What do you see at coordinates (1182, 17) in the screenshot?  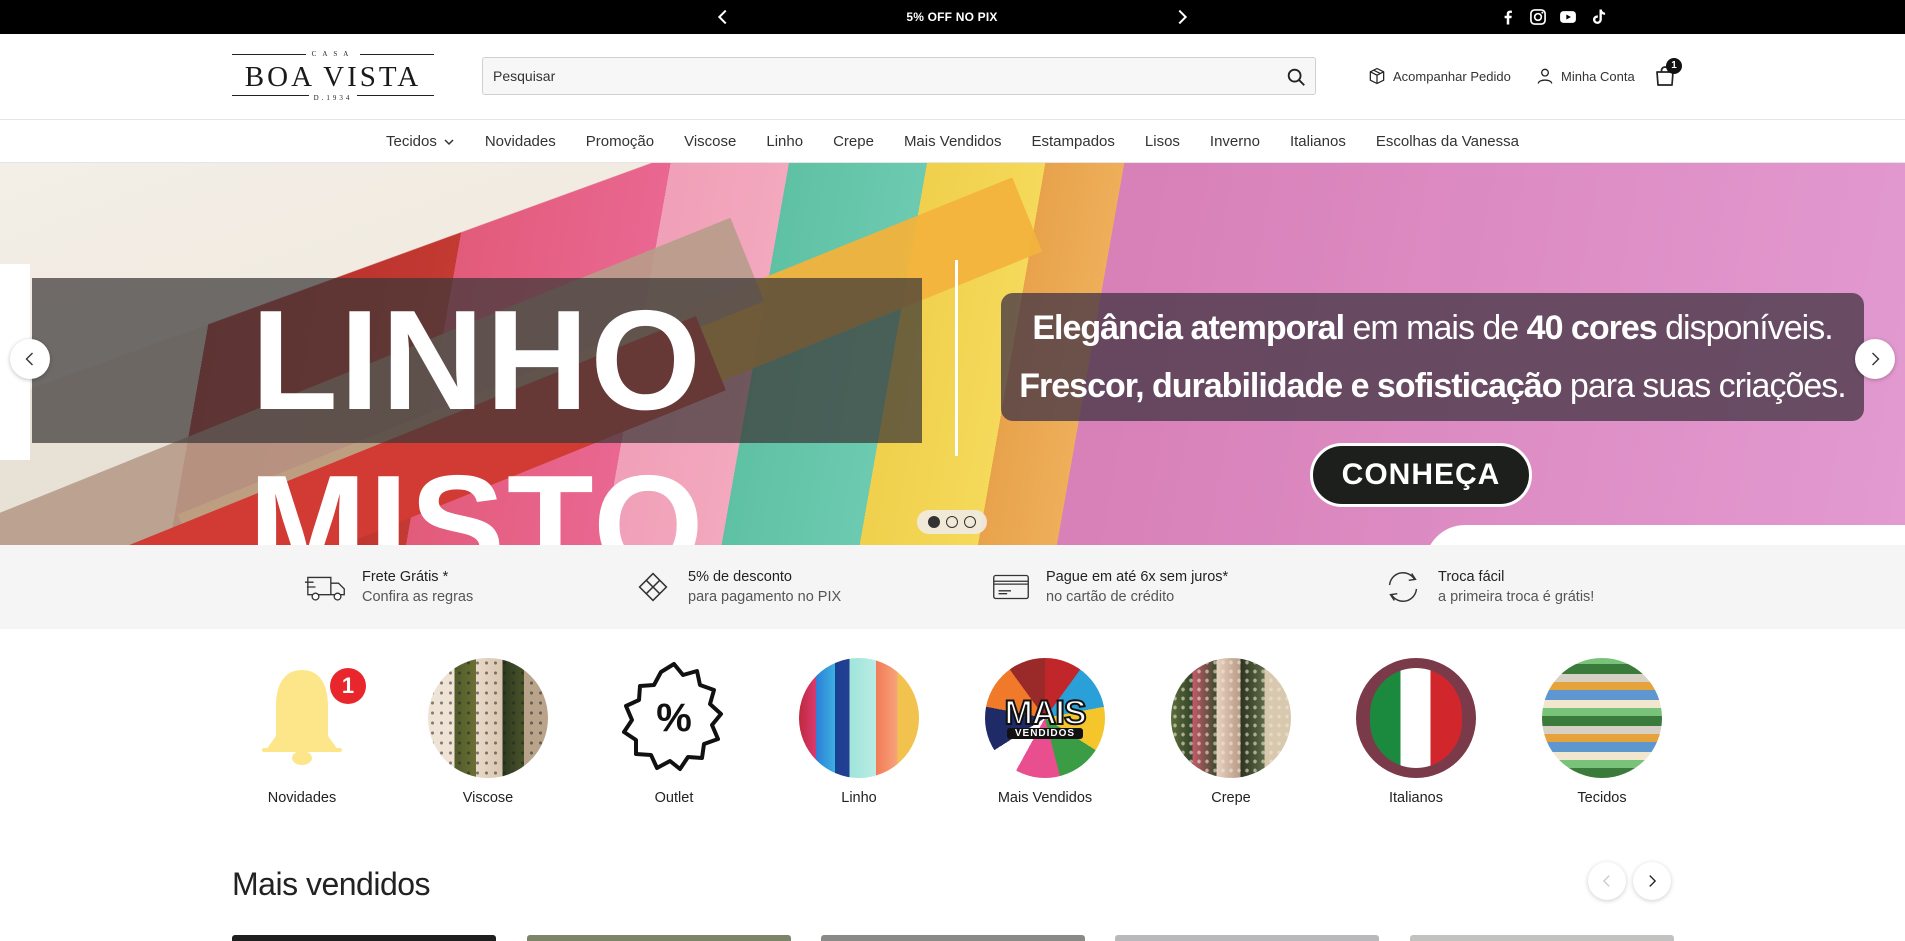 I see `announcement-next-icon` at bounding box center [1182, 17].